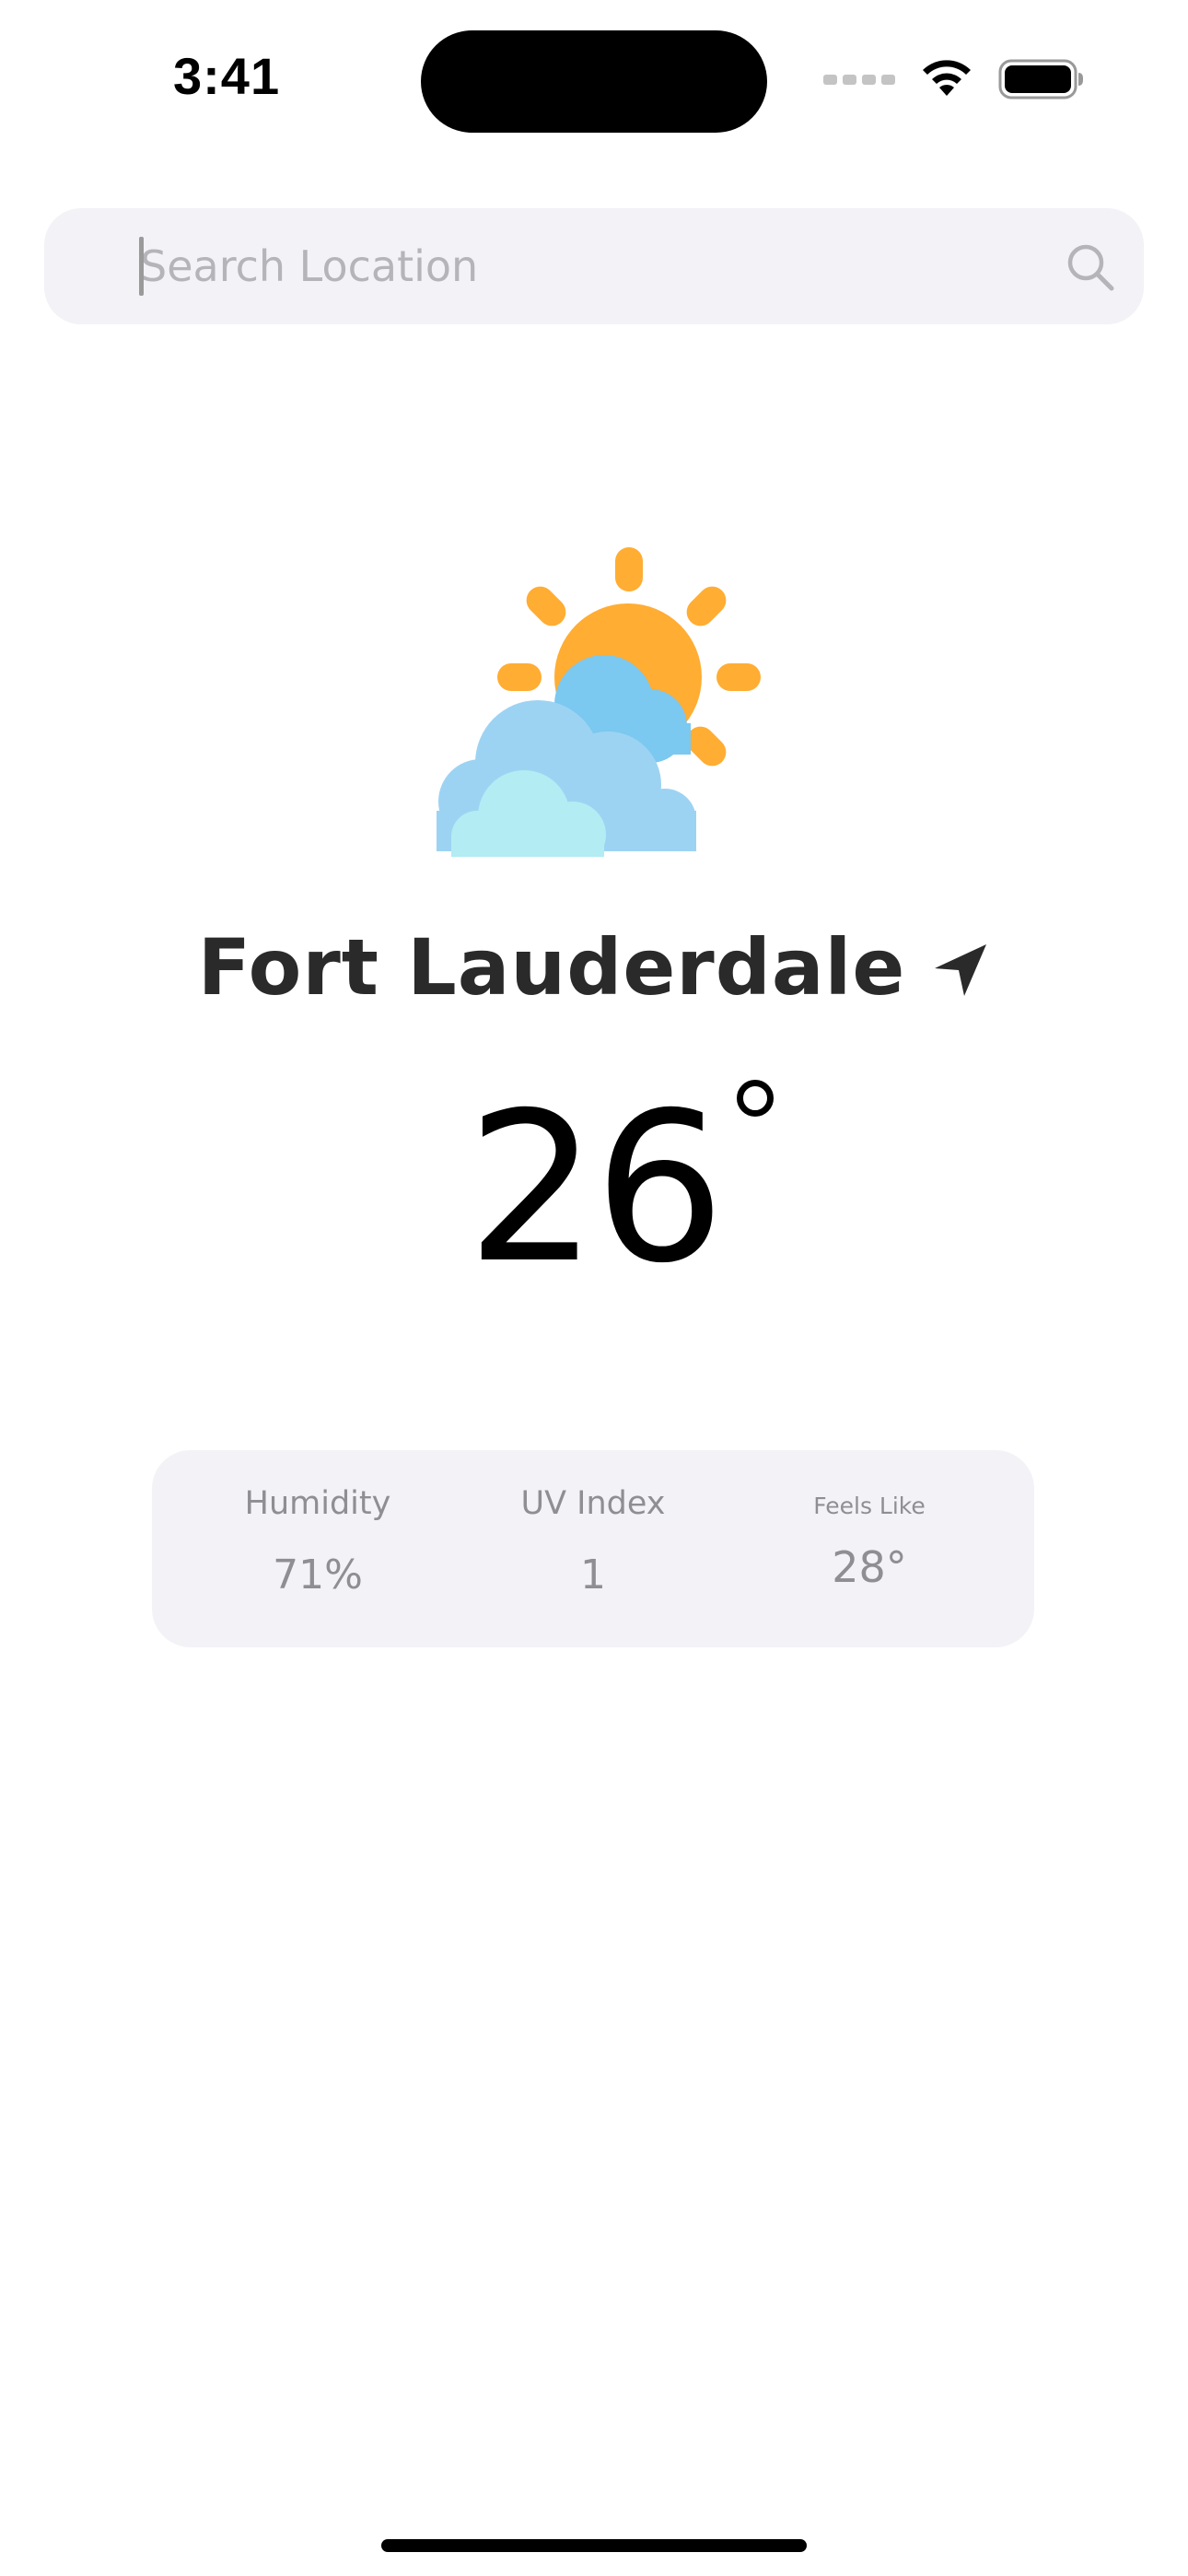 The height and width of the screenshot is (2576, 1188). What do you see at coordinates (599, 702) in the screenshot?
I see `partly-cloudy-icon` at bounding box center [599, 702].